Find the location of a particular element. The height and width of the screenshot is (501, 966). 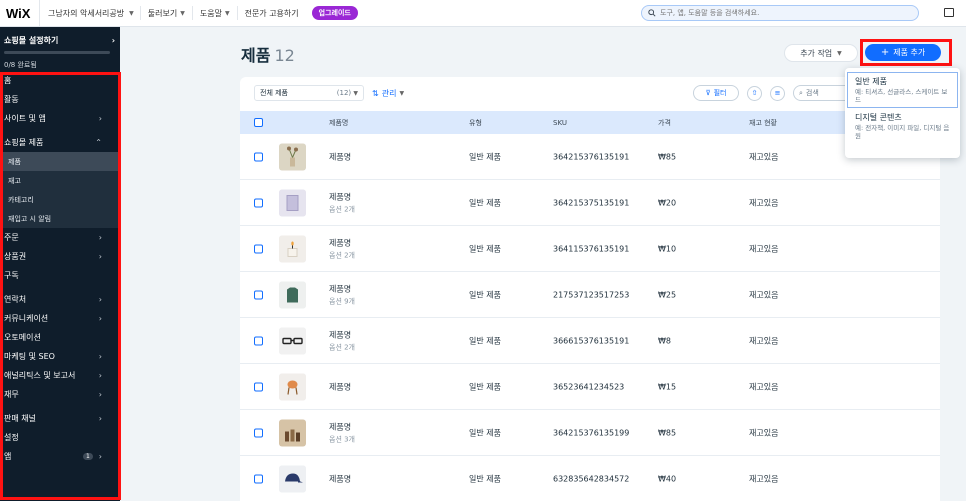

table-row: 제품명옵션 2개 일반 제품 364215375135191 ₩20 재고있음 is located at coordinates (590, 203).